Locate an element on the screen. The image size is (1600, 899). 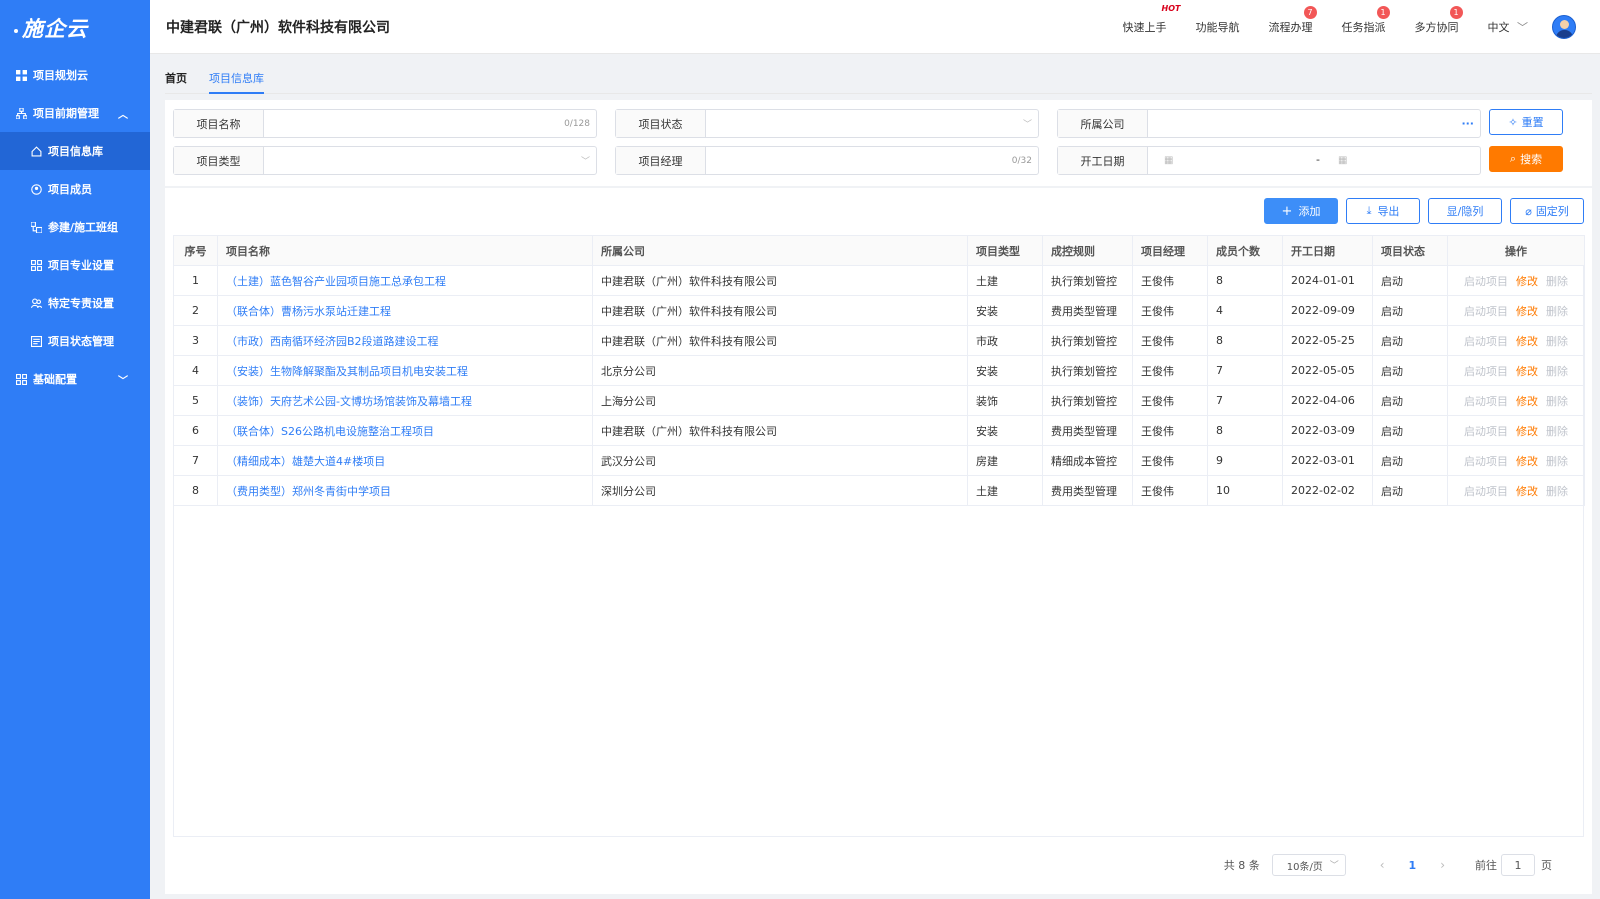
next-page-icon: › is located at coordinates (1442, 865).